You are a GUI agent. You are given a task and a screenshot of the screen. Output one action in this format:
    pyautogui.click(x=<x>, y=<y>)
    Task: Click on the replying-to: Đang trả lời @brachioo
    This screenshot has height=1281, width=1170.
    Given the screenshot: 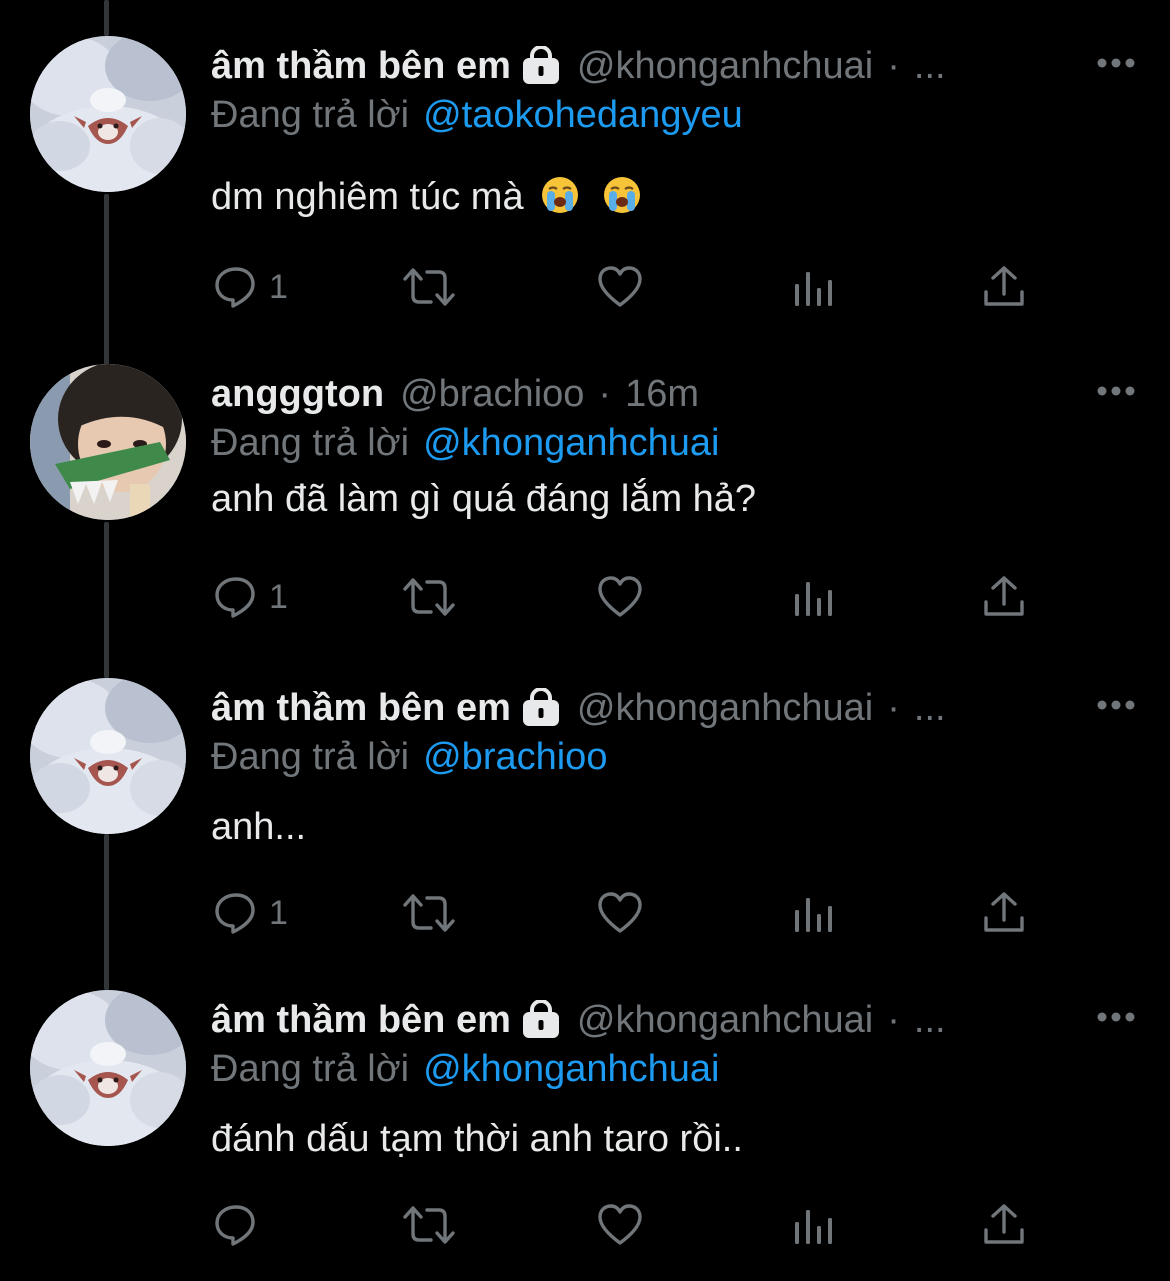 What is the action you would take?
    pyautogui.click(x=409, y=757)
    